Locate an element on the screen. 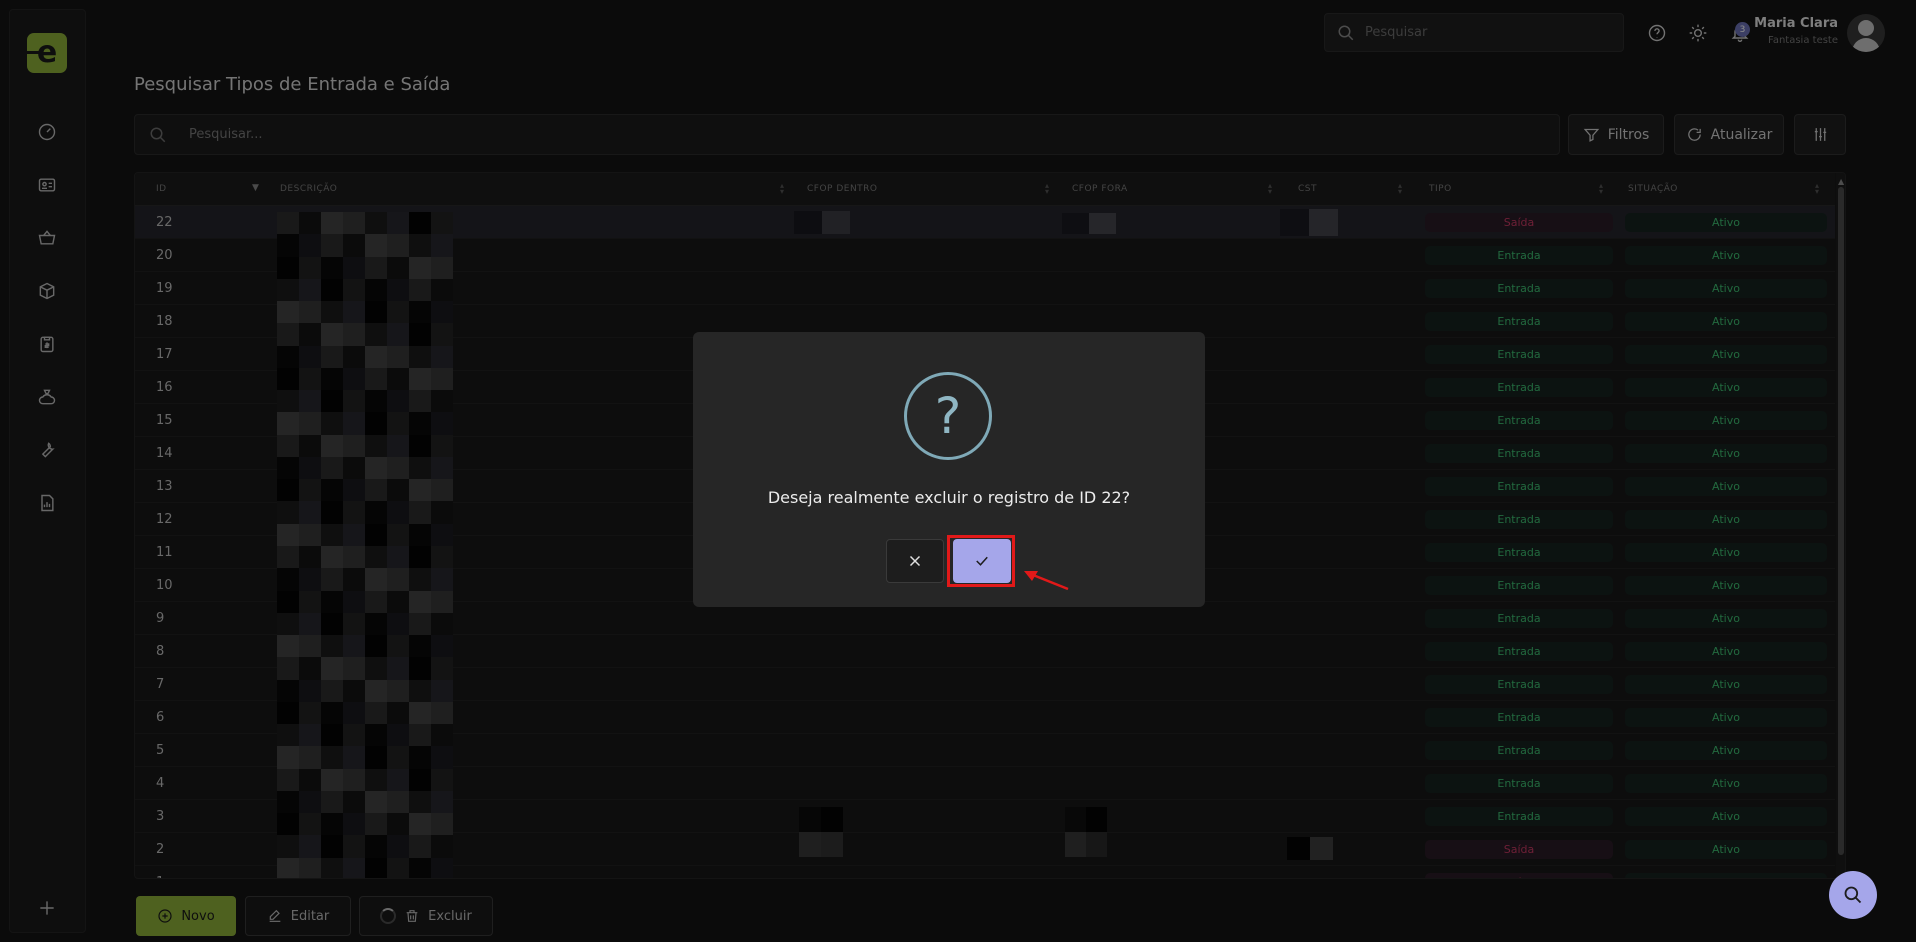 The width and height of the screenshot is (1916, 942). floating-search-button is located at coordinates (1853, 895).